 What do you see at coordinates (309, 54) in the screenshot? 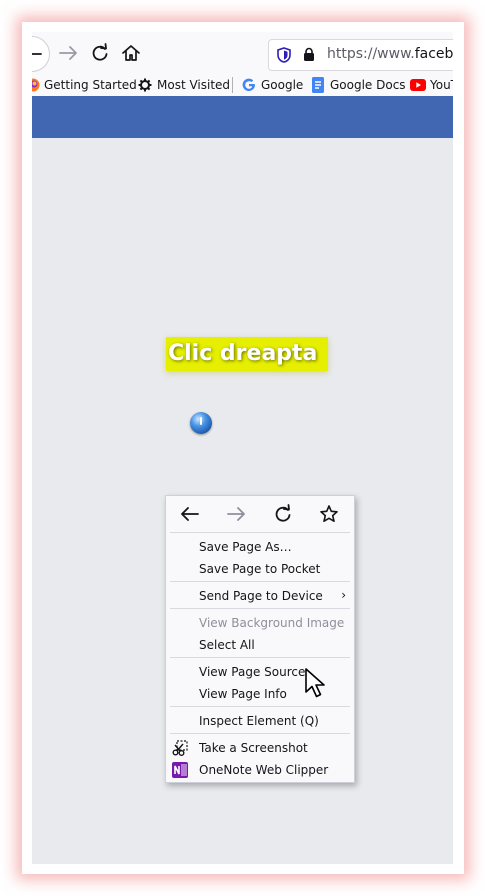
I see `lock-icon` at bounding box center [309, 54].